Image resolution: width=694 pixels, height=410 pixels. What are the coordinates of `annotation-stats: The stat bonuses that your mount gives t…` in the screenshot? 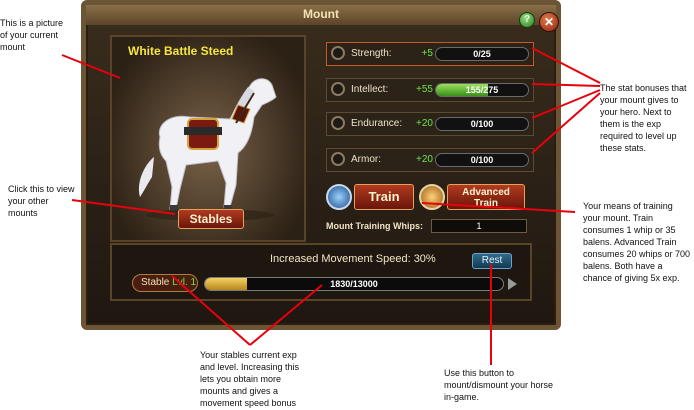 It's located at (643, 118).